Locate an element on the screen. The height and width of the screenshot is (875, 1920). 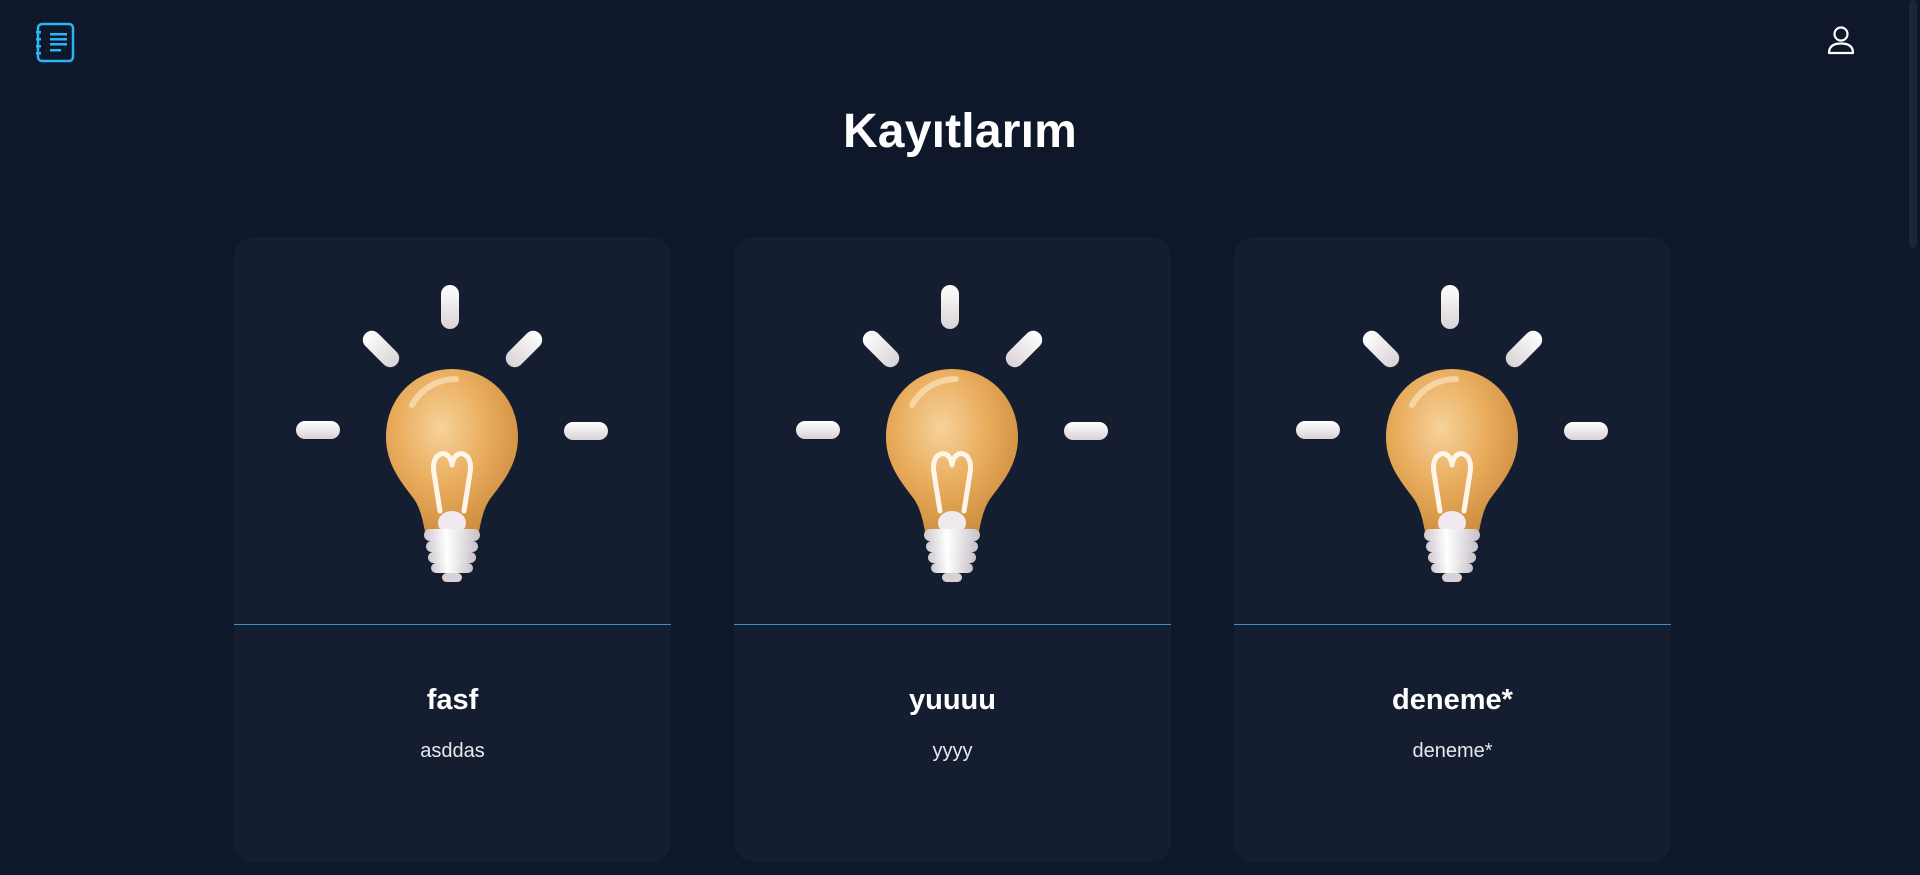
notebook-list-icon is located at coordinates (56, 43).